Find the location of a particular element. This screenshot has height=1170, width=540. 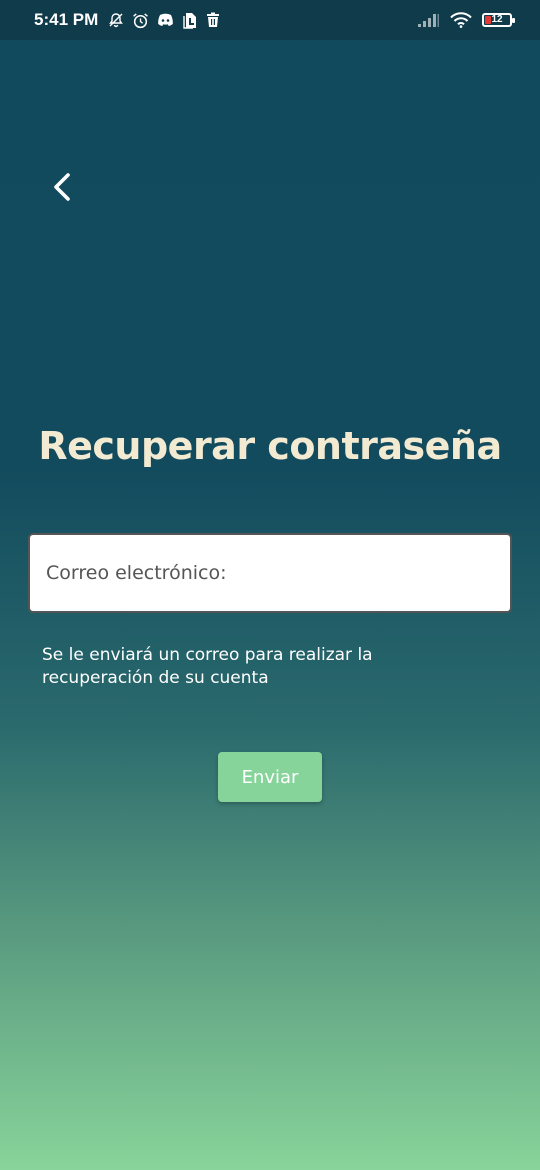

page-title: Recuperar contraseña is located at coordinates (270, 446).